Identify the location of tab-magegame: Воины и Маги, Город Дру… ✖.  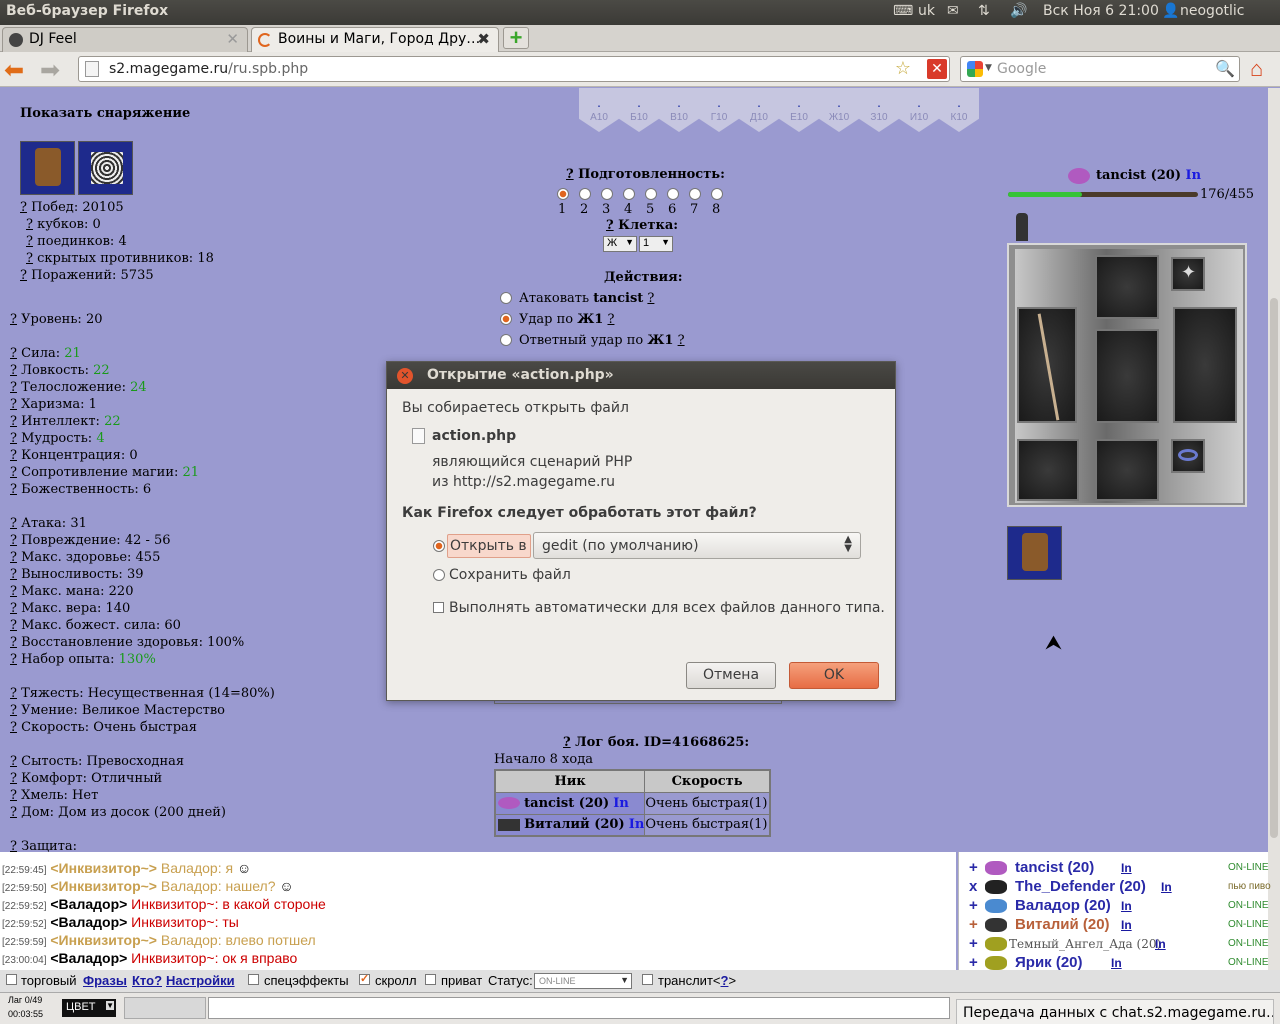
(375, 39).